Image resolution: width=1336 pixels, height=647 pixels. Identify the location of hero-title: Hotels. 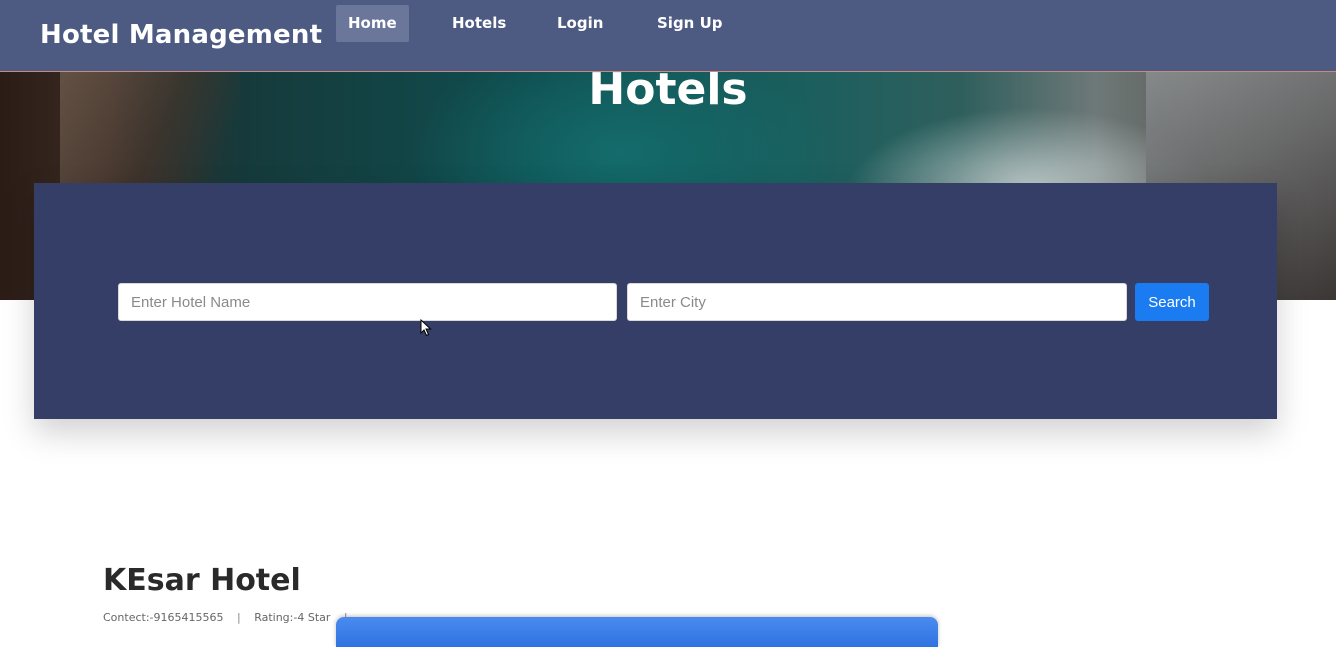
(668, 93).